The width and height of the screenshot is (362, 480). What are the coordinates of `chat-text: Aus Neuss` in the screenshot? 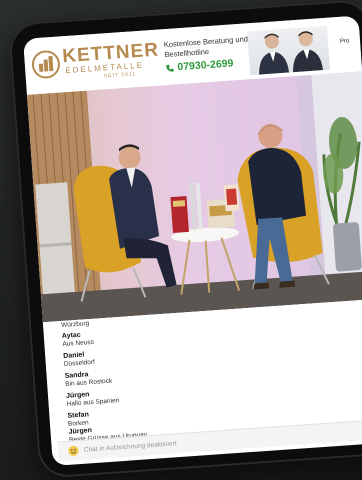 It's located at (78, 343).